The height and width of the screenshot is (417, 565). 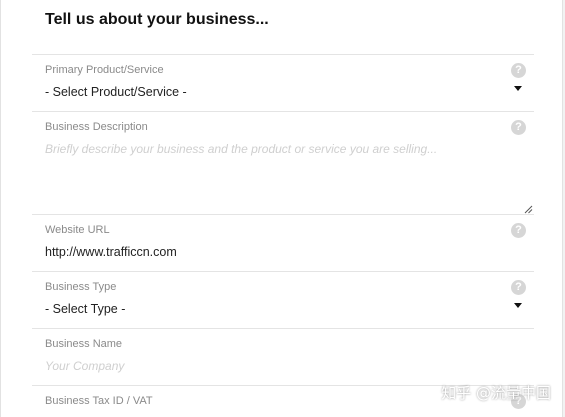 I want to click on business-name-input: Your Company, so click(x=84, y=366).